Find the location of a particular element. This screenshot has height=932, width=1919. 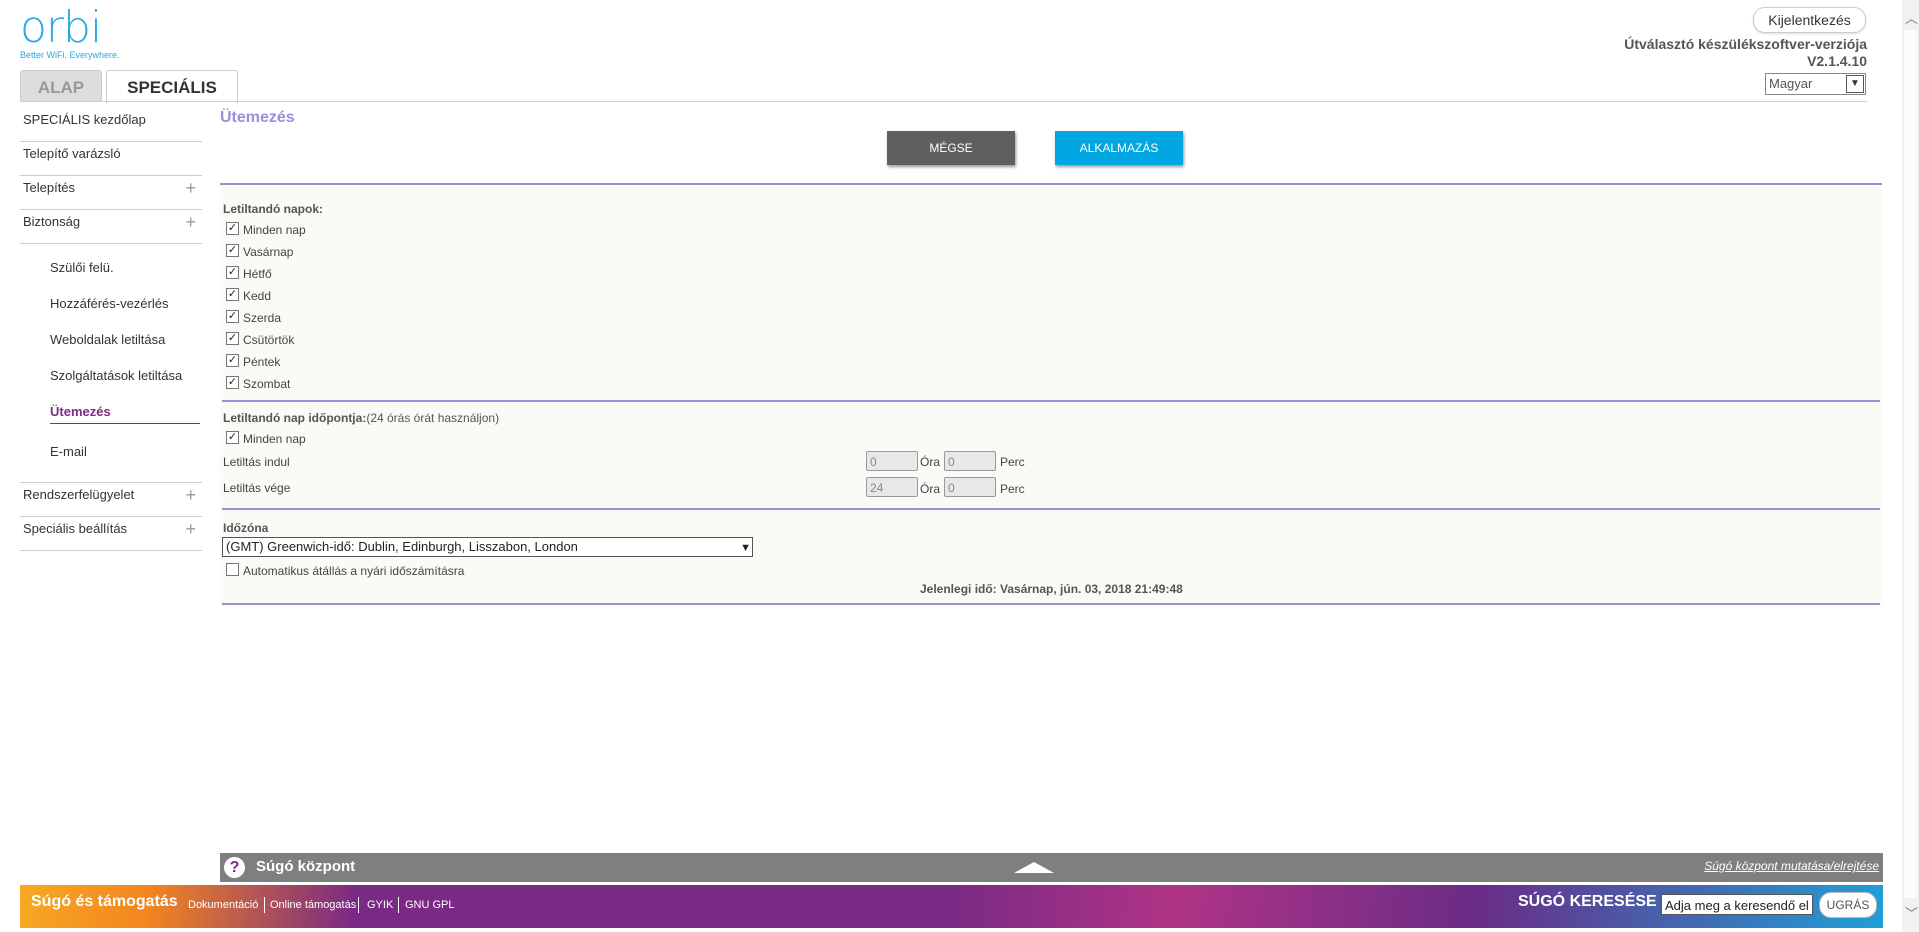

all-day-row: ✓ Minden nap is located at coordinates (266, 439).